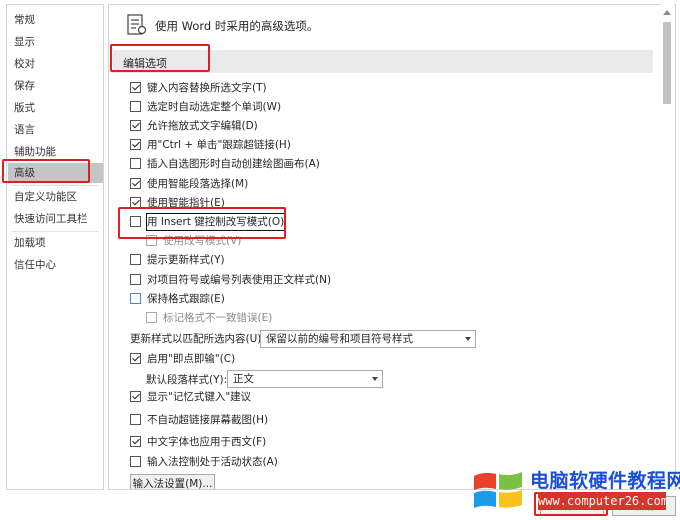 This screenshot has height=520, width=680. Describe the element at coordinates (24, 130) in the screenshot. I see `sidebar-item-language: 语言` at that location.